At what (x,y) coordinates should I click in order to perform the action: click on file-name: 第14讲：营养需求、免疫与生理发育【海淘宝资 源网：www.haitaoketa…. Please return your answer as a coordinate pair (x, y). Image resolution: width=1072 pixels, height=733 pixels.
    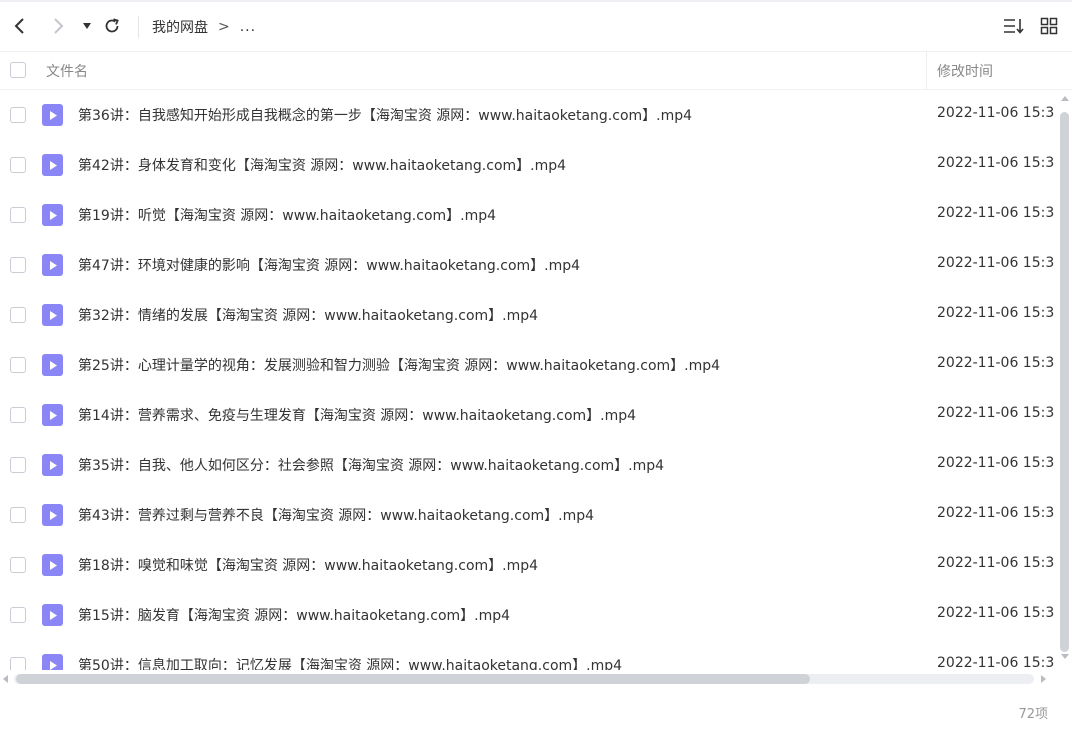
    Looking at the image, I should click on (357, 415).